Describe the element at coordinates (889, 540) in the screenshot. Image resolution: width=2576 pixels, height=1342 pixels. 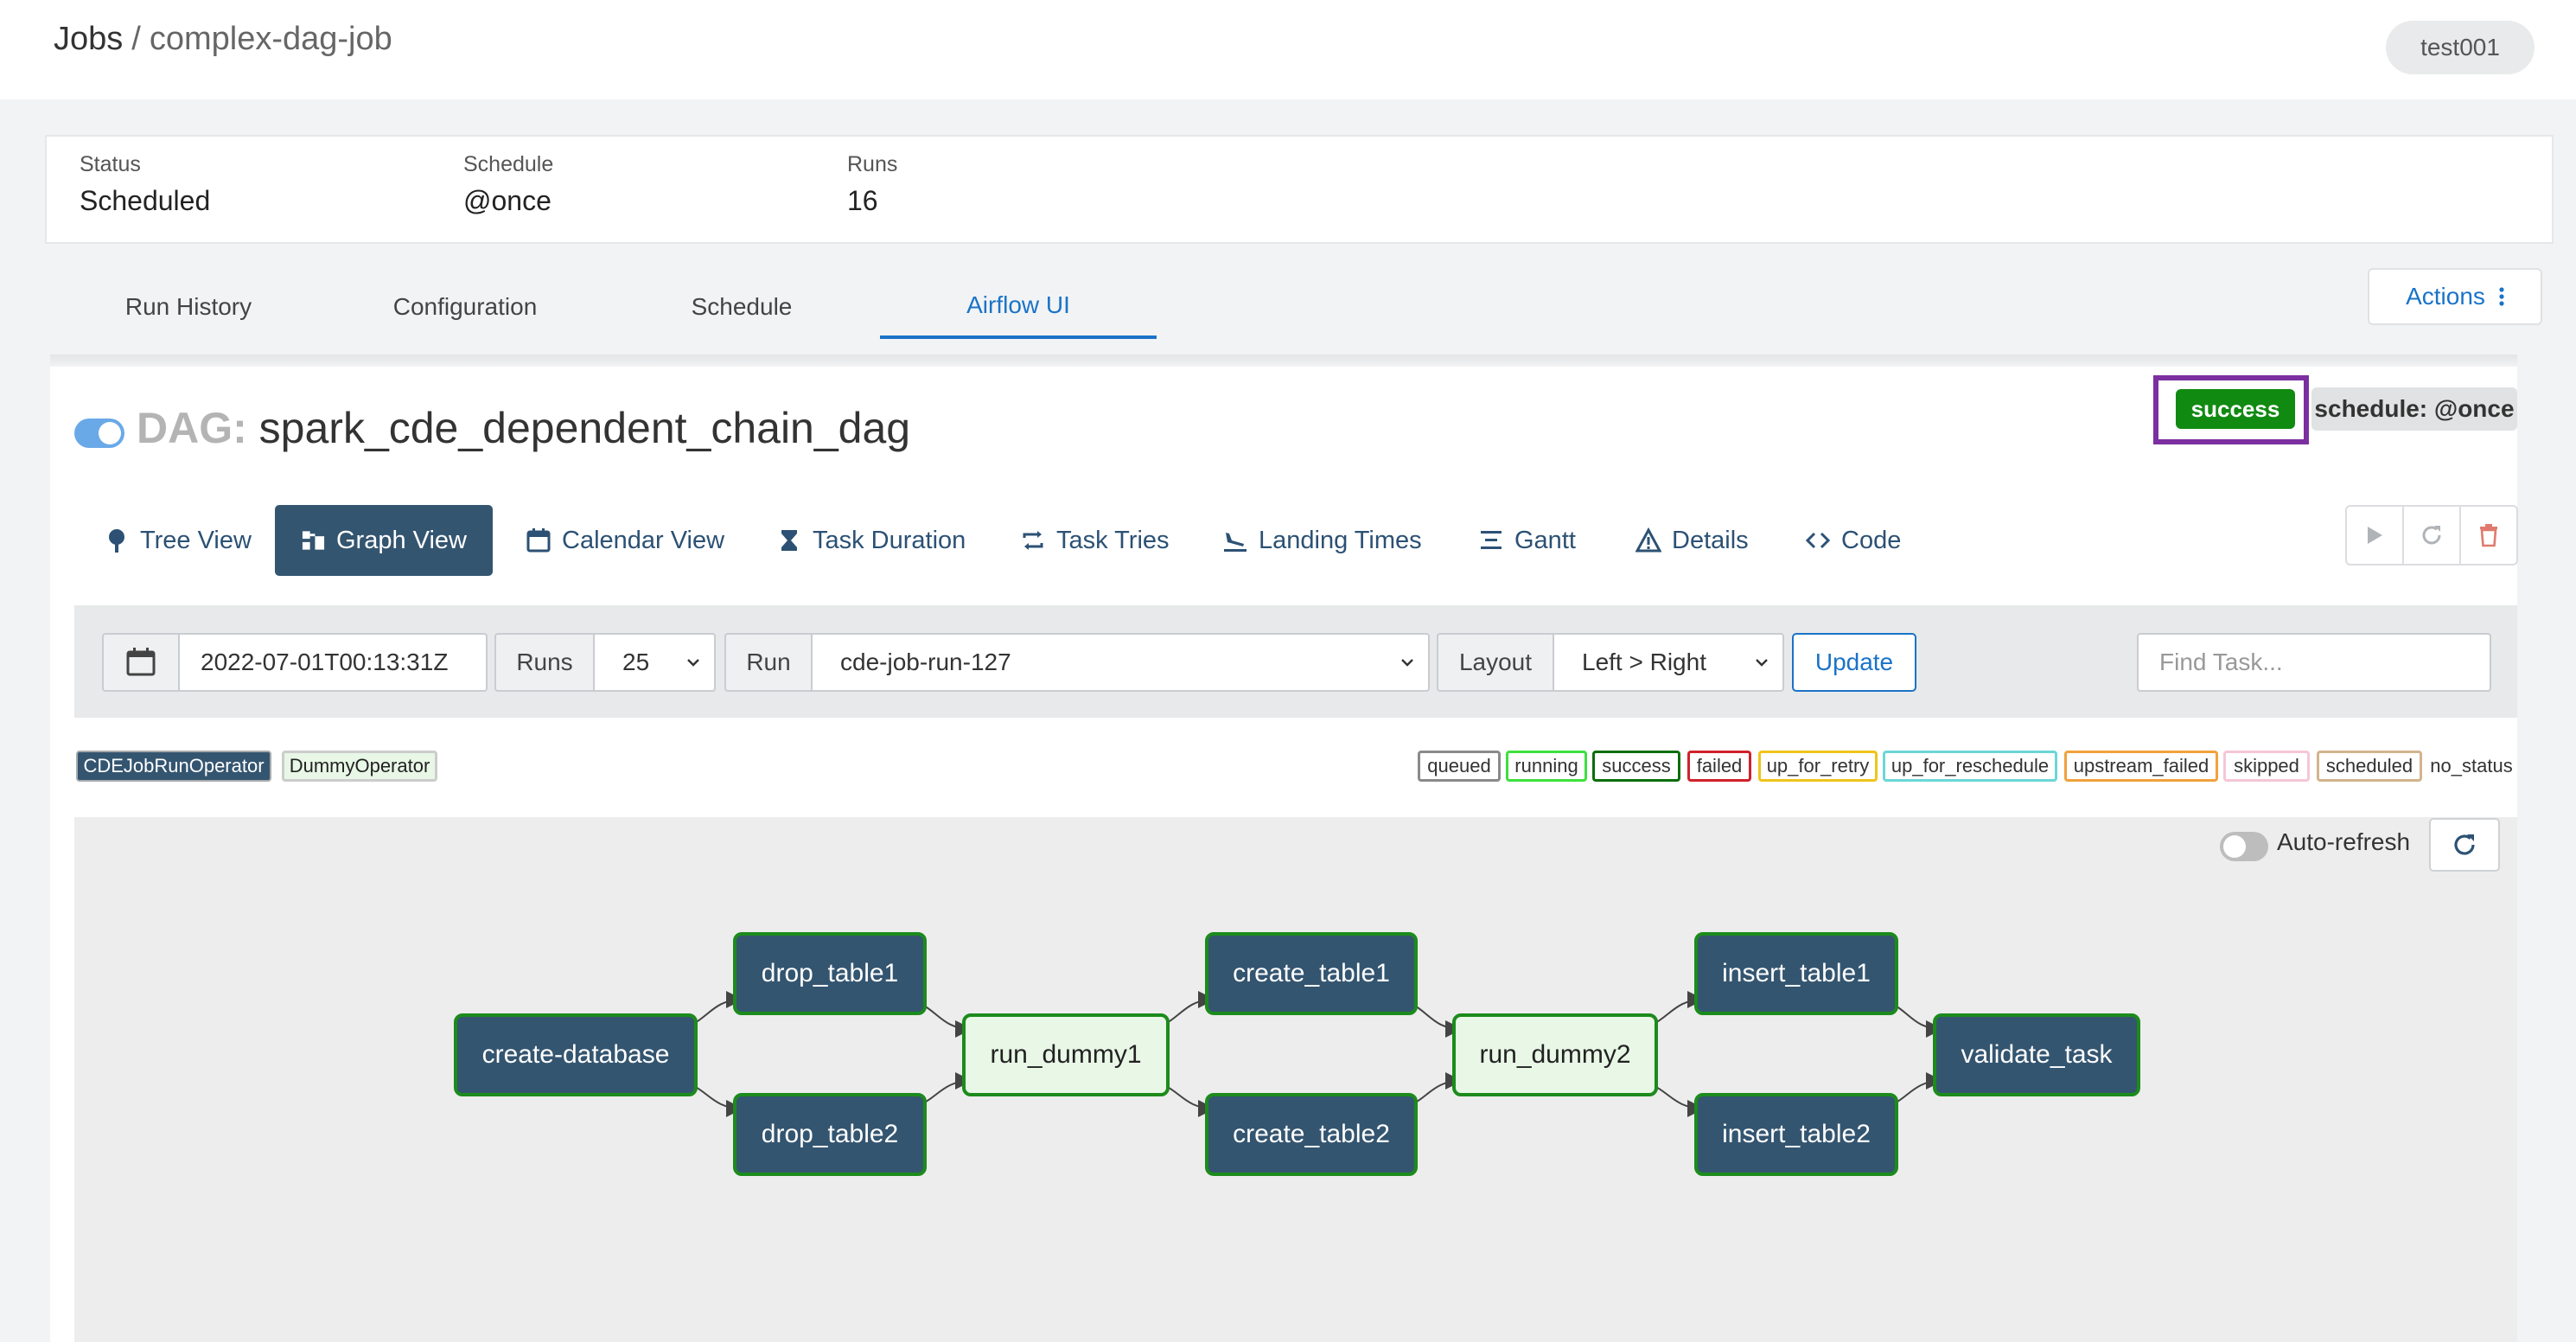
I see `view-task-duration-label: Task Duration` at that location.